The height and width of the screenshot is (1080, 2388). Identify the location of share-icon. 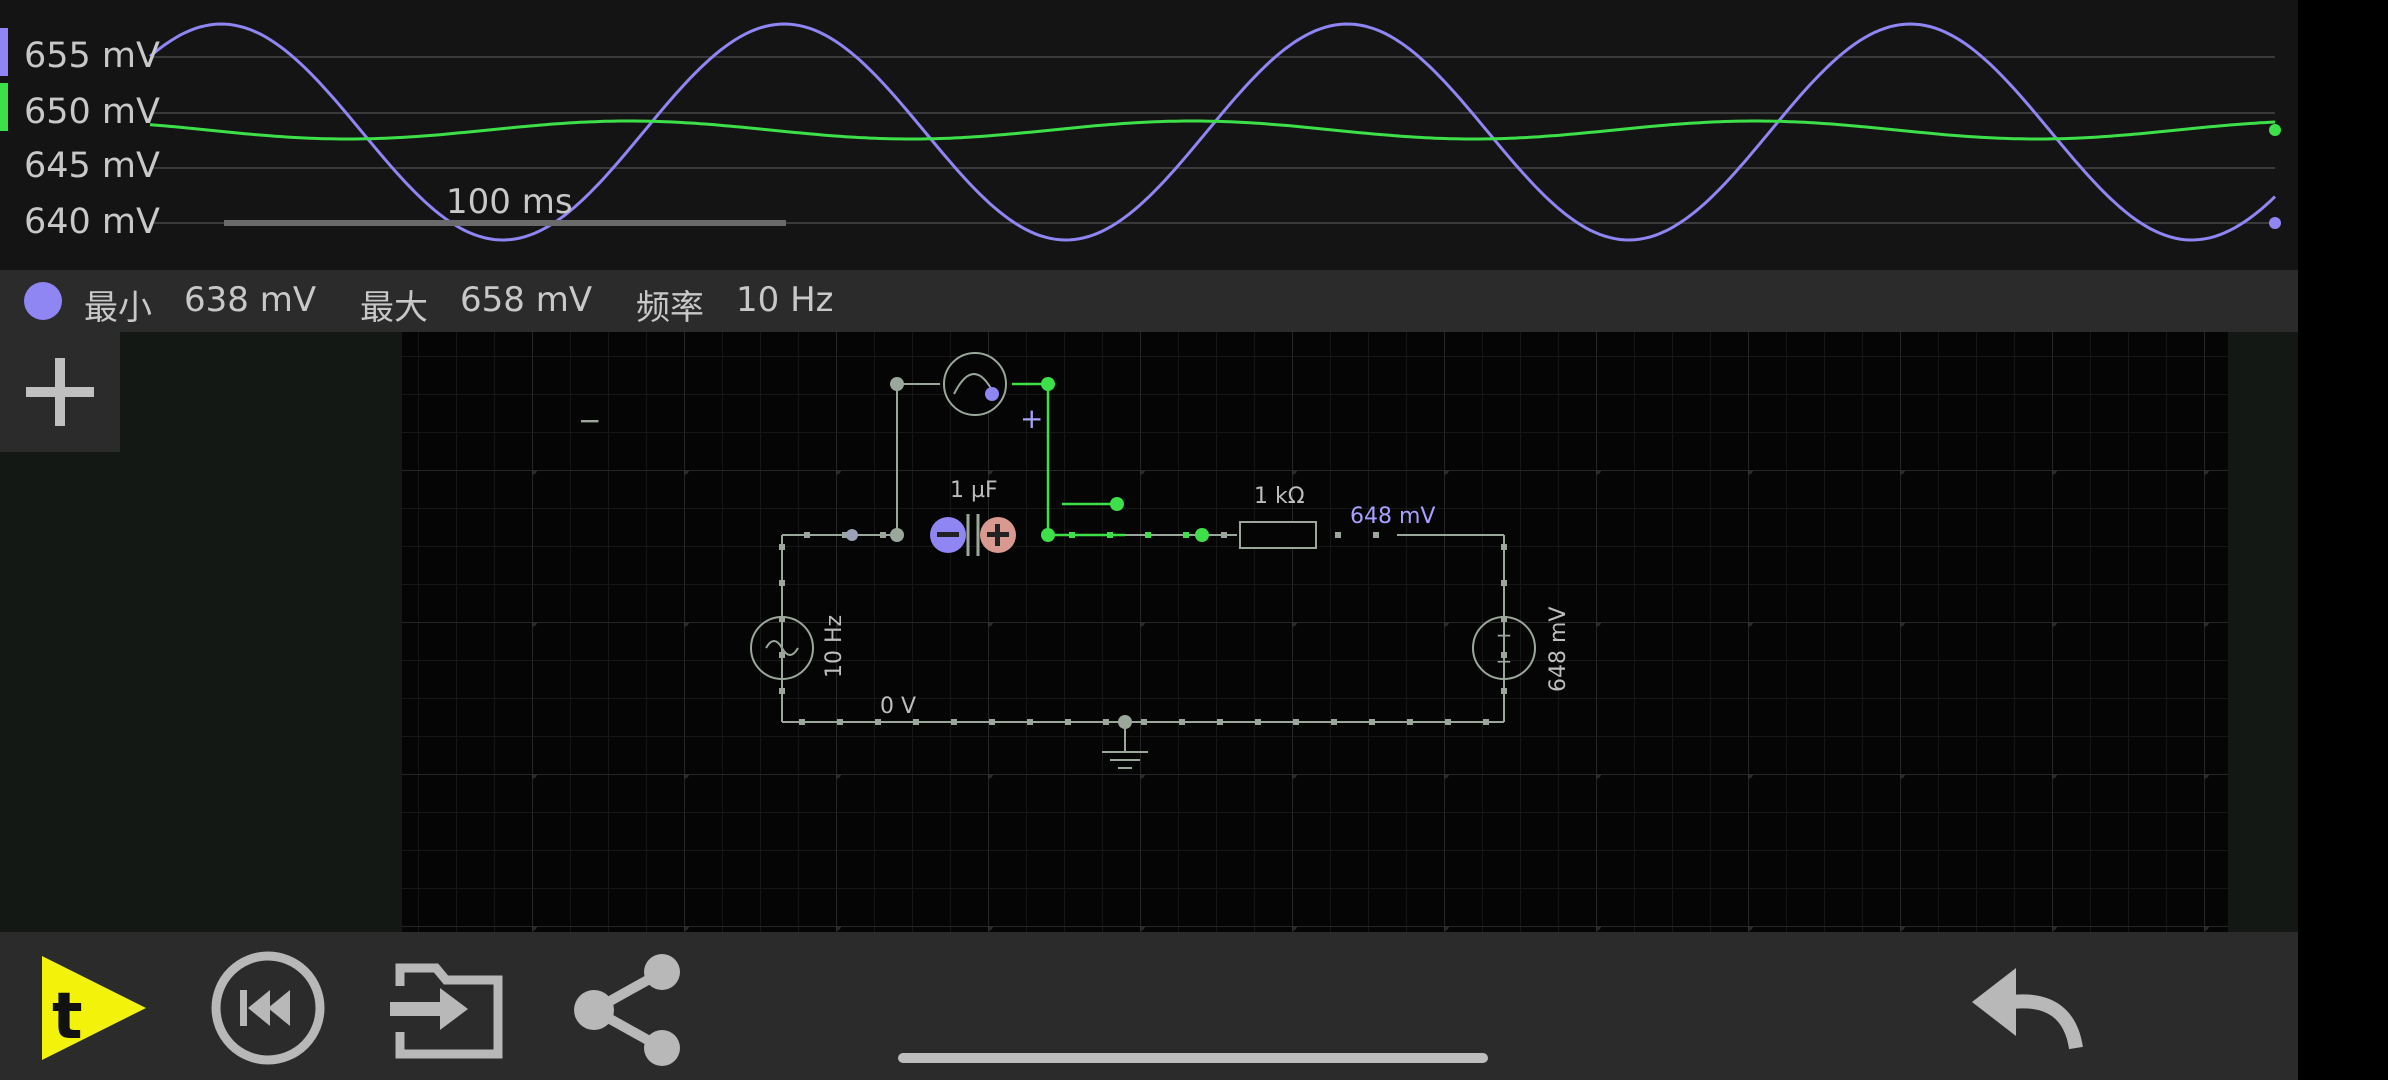
(627, 1010).